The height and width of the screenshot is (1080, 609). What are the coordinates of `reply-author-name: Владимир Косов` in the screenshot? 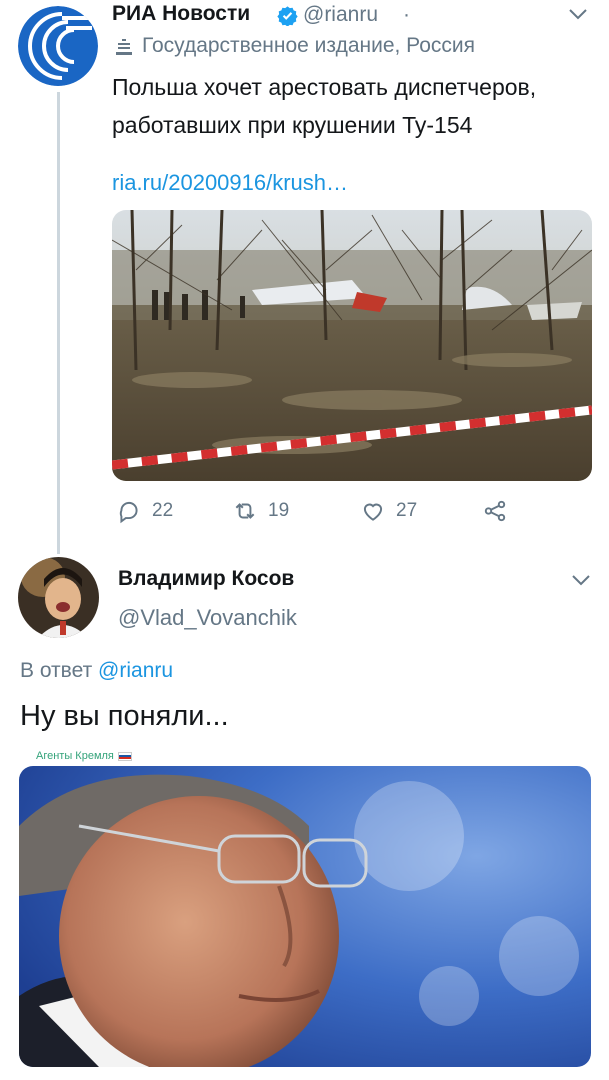 It's located at (206, 579).